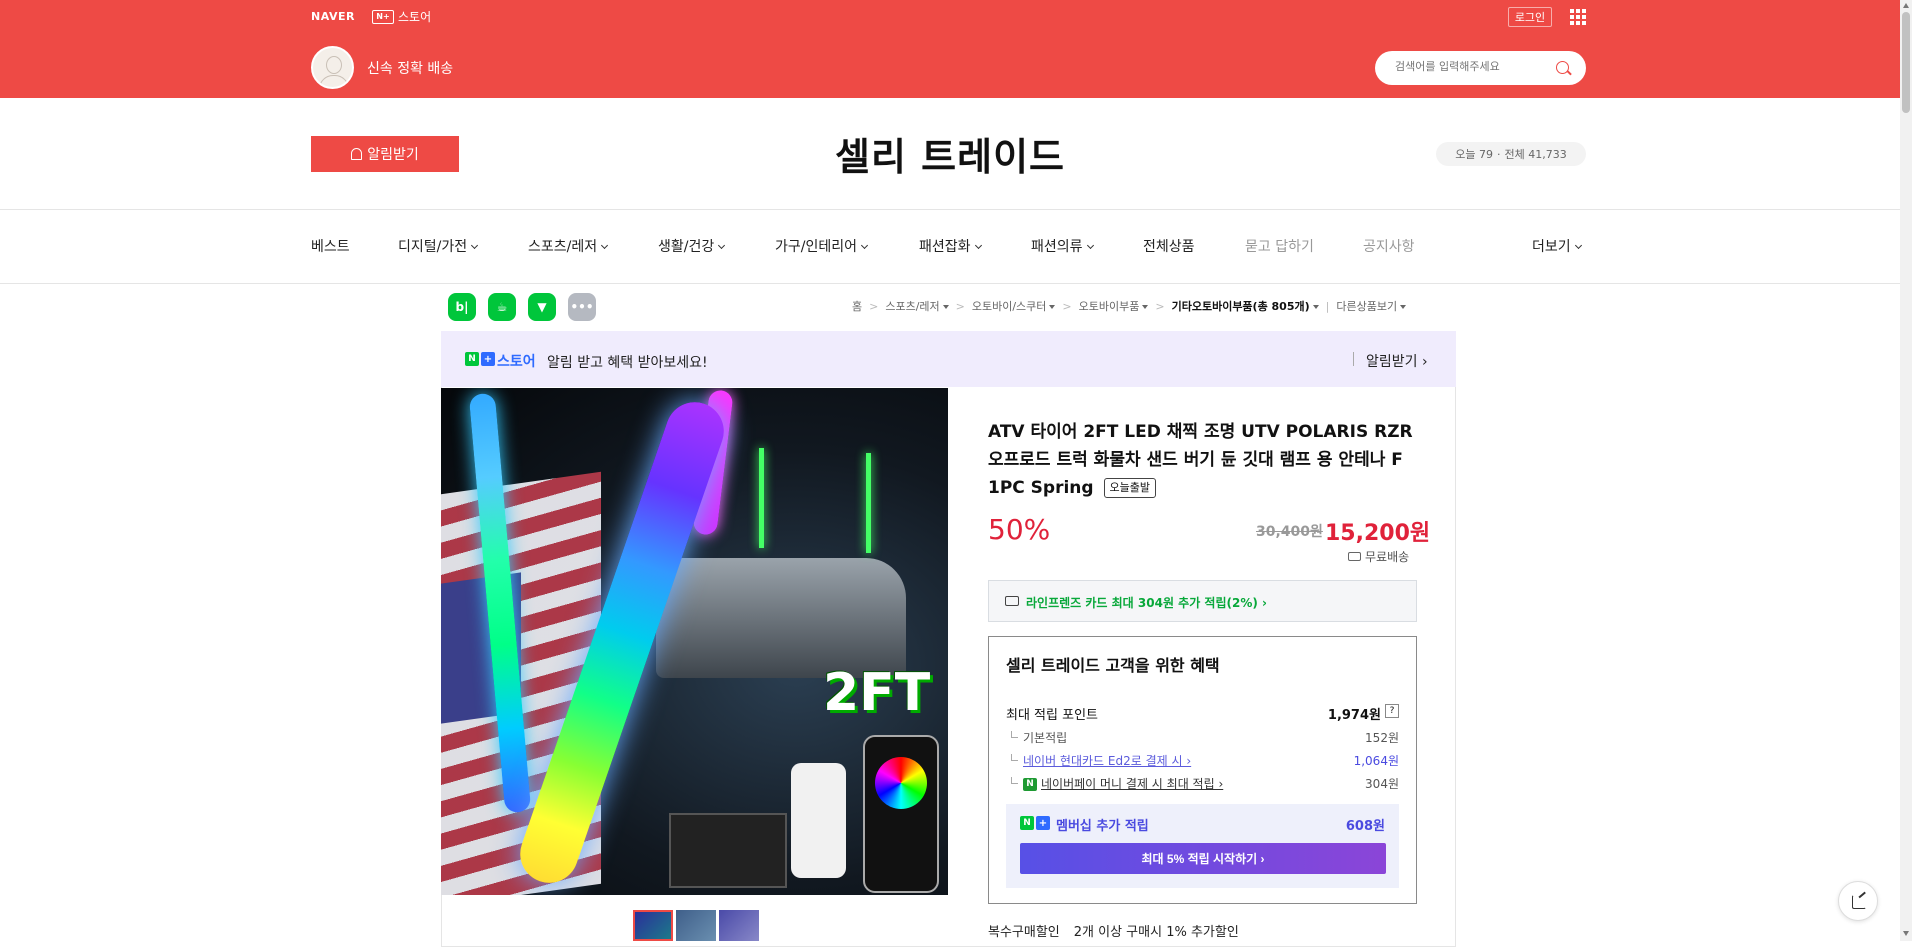 This screenshot has height=947, width=1912. What do you see at coordinates (330, 246) in the screenshot?
I see `nav-item-best: 베스트` at bounding box center [330, 246].